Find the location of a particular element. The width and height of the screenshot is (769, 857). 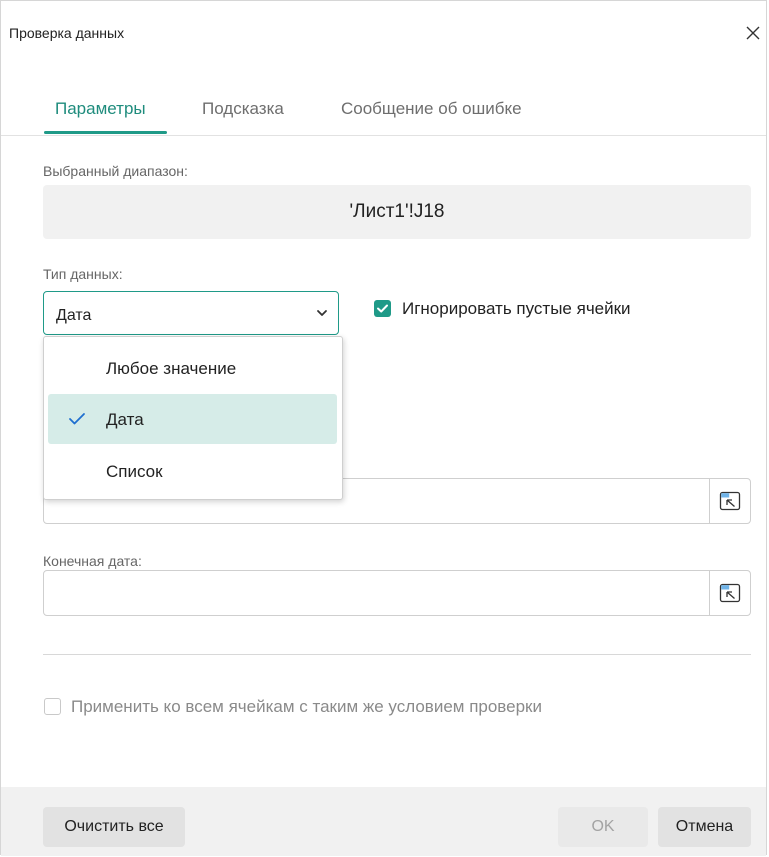

tab-parameters: Параметры is located at coordinates (100, 109).